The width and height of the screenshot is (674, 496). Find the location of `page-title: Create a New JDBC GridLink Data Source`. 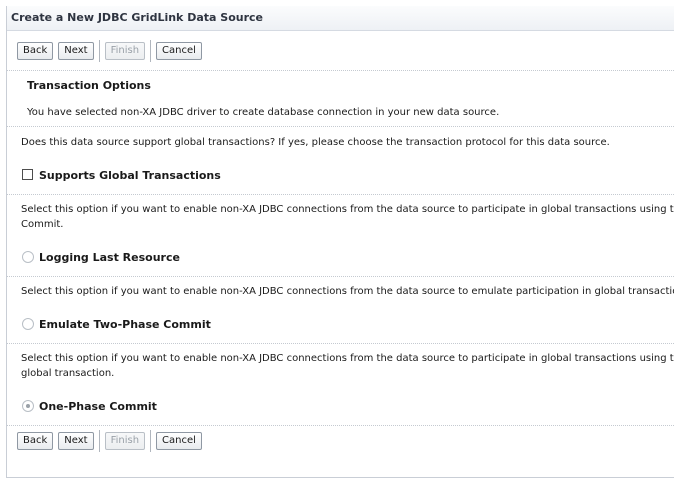

page-title: Create a New JDBC GridLink Data Source is located at coordinates (137, 17).